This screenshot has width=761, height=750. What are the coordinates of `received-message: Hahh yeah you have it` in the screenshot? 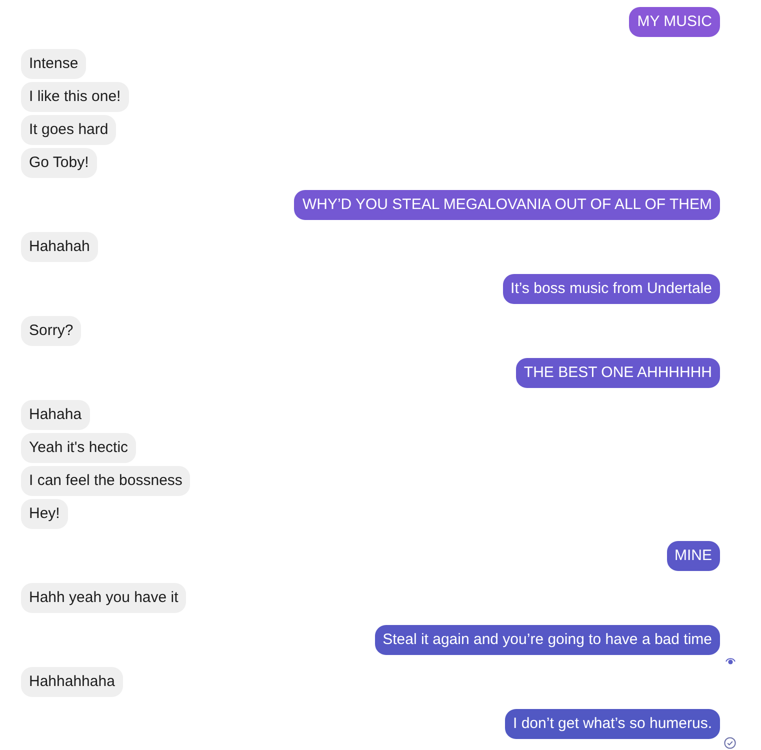 It's located at (103, 598).